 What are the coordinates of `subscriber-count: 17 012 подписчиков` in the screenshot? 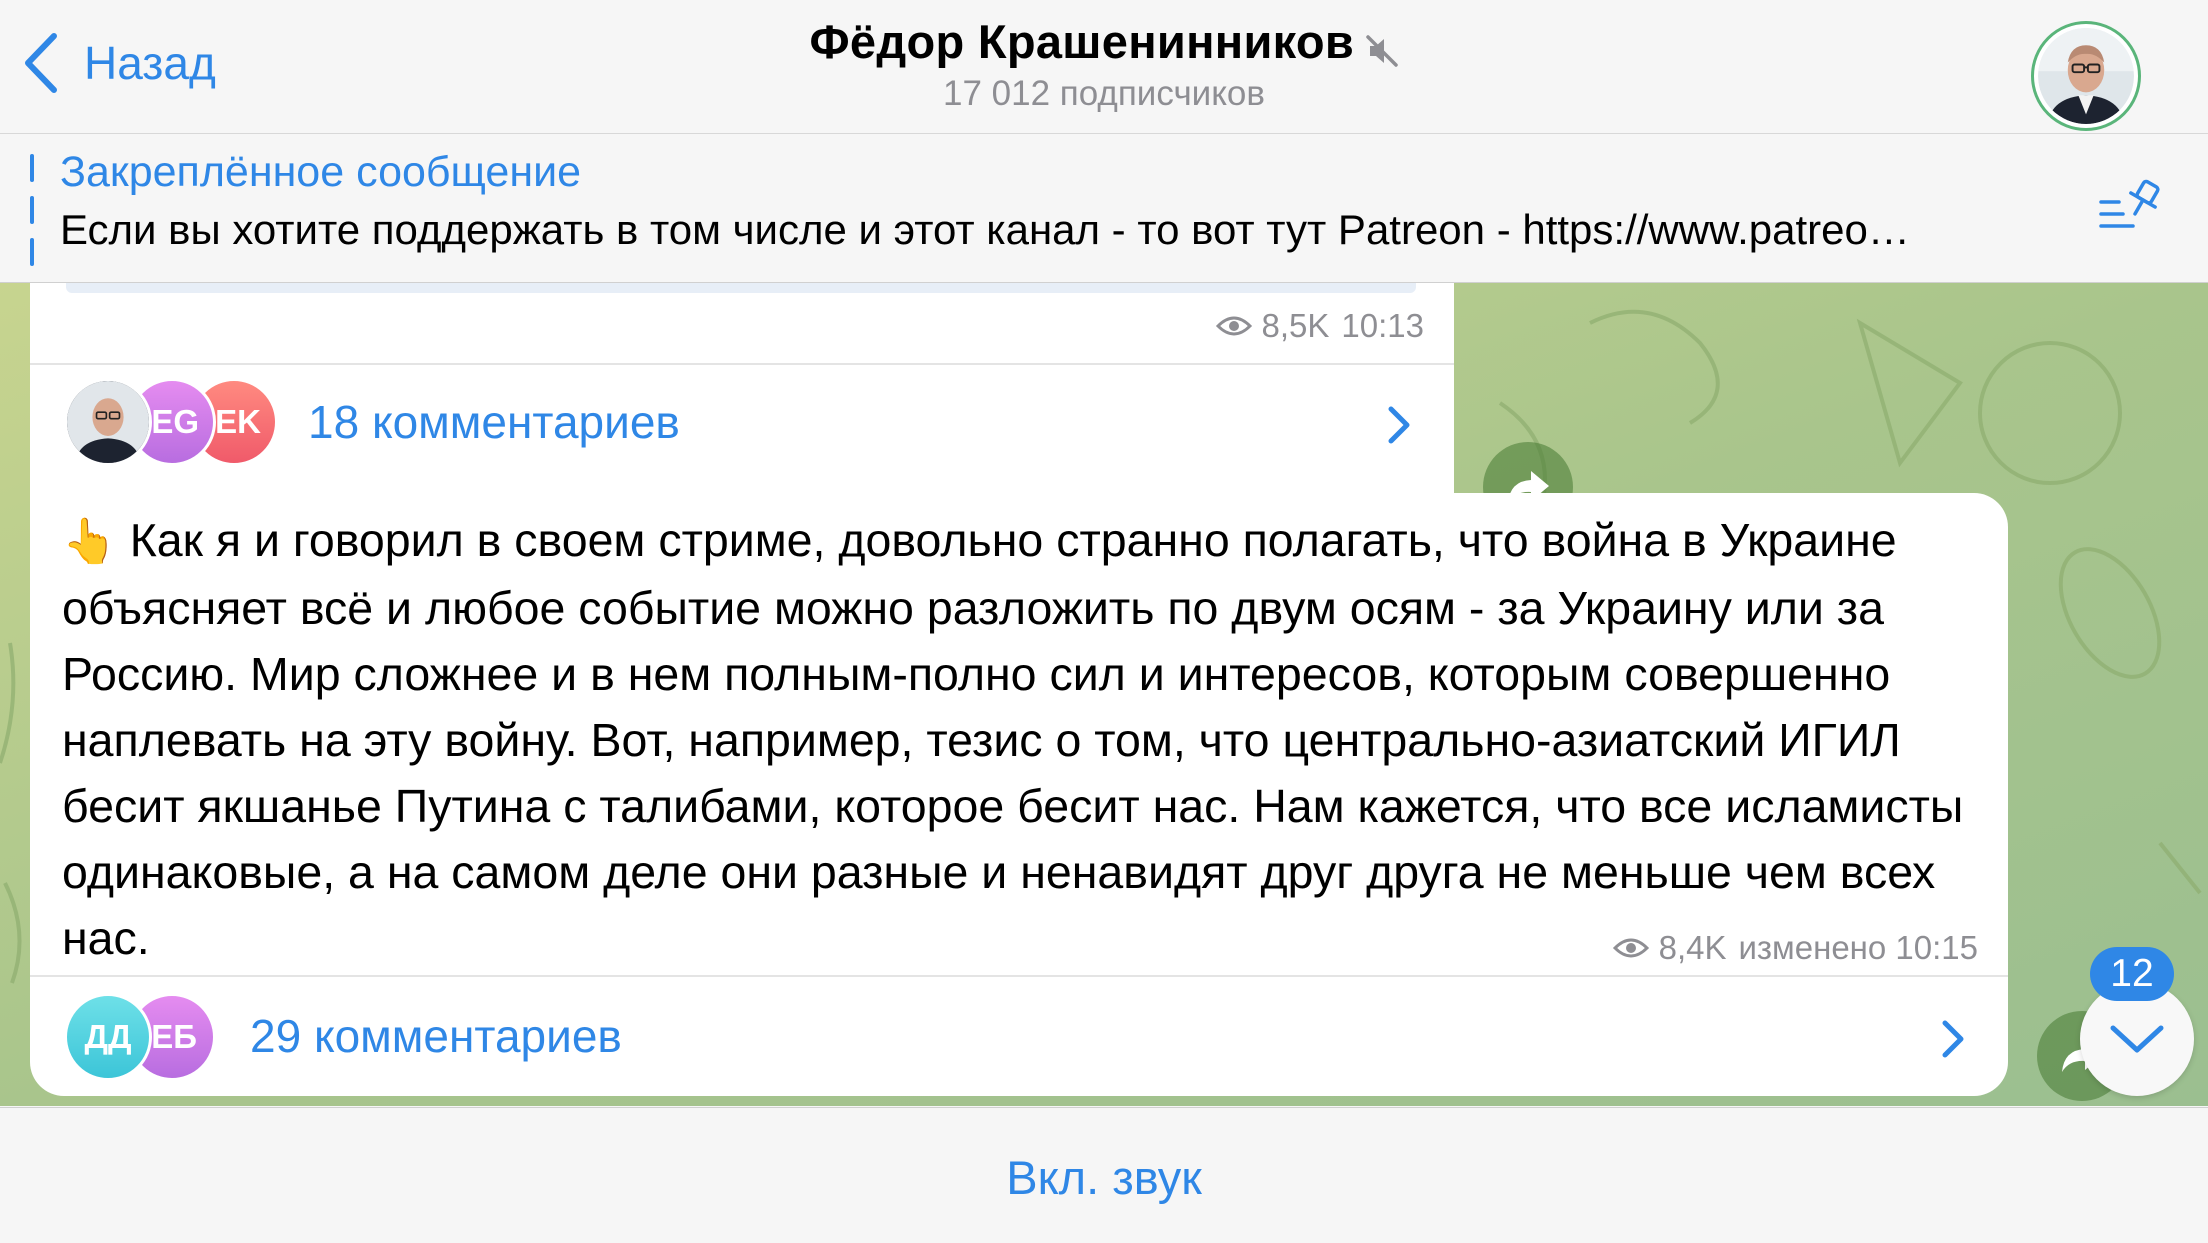 It's located at (1103, 93).